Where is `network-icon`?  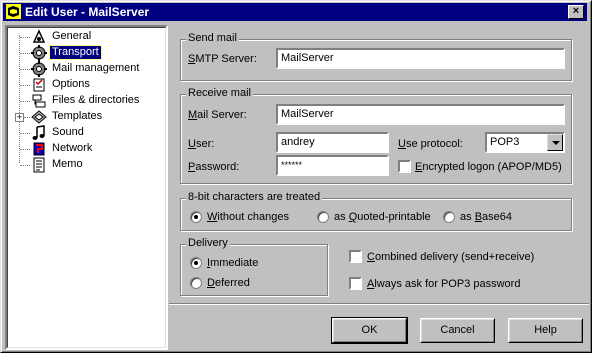 network-icon is located at coordinates (39, 149).